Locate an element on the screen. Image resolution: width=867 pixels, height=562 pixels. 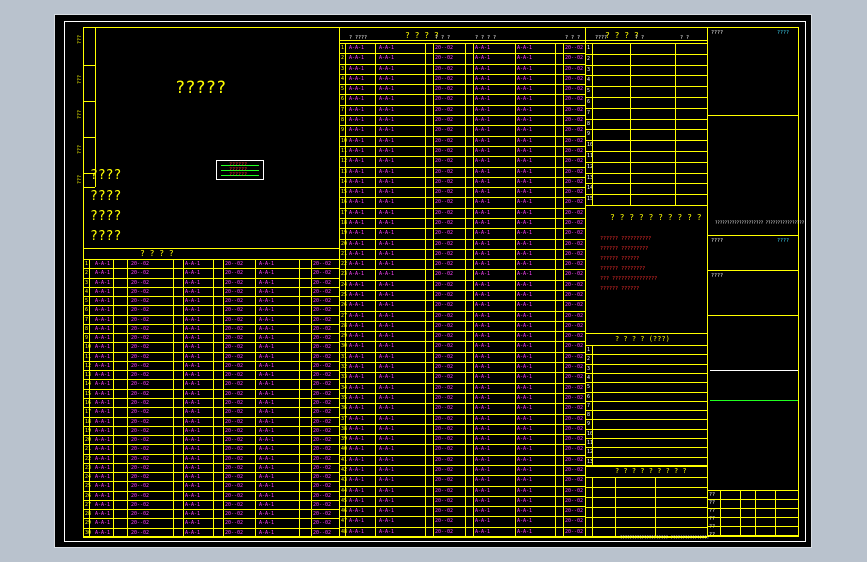
note-2: ???? is located at coordinates (105, 196).